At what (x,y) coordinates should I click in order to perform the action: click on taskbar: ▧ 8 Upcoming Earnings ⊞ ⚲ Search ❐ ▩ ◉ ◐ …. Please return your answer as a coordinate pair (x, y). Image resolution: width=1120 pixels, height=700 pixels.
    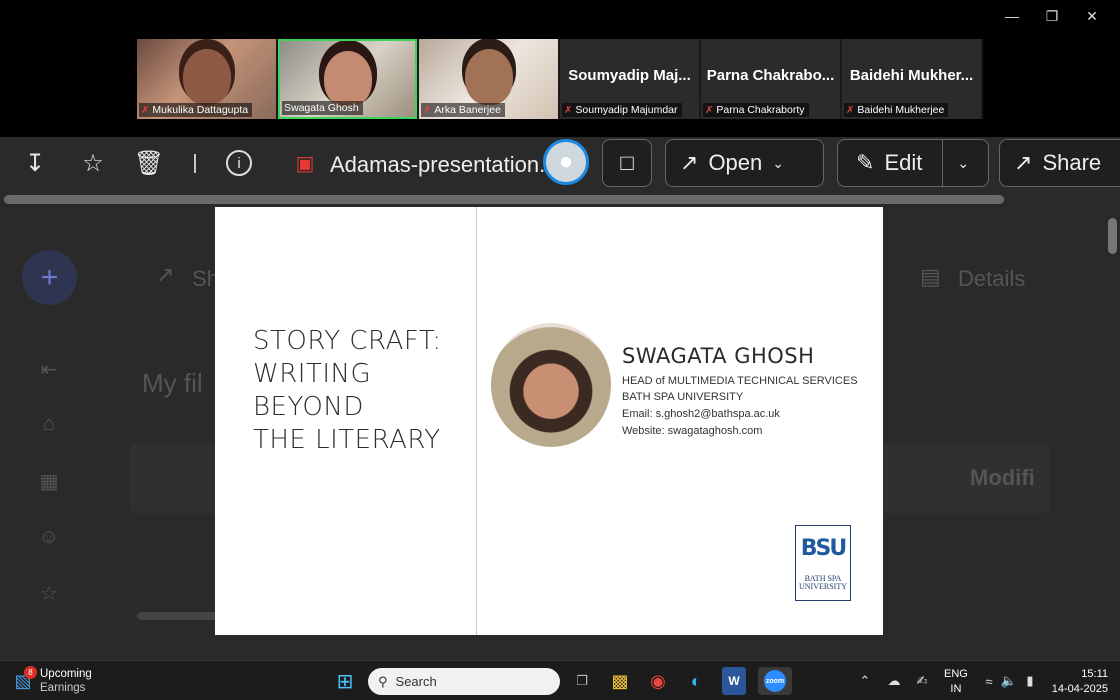
    Looking at the image, I should click on (560, 680).